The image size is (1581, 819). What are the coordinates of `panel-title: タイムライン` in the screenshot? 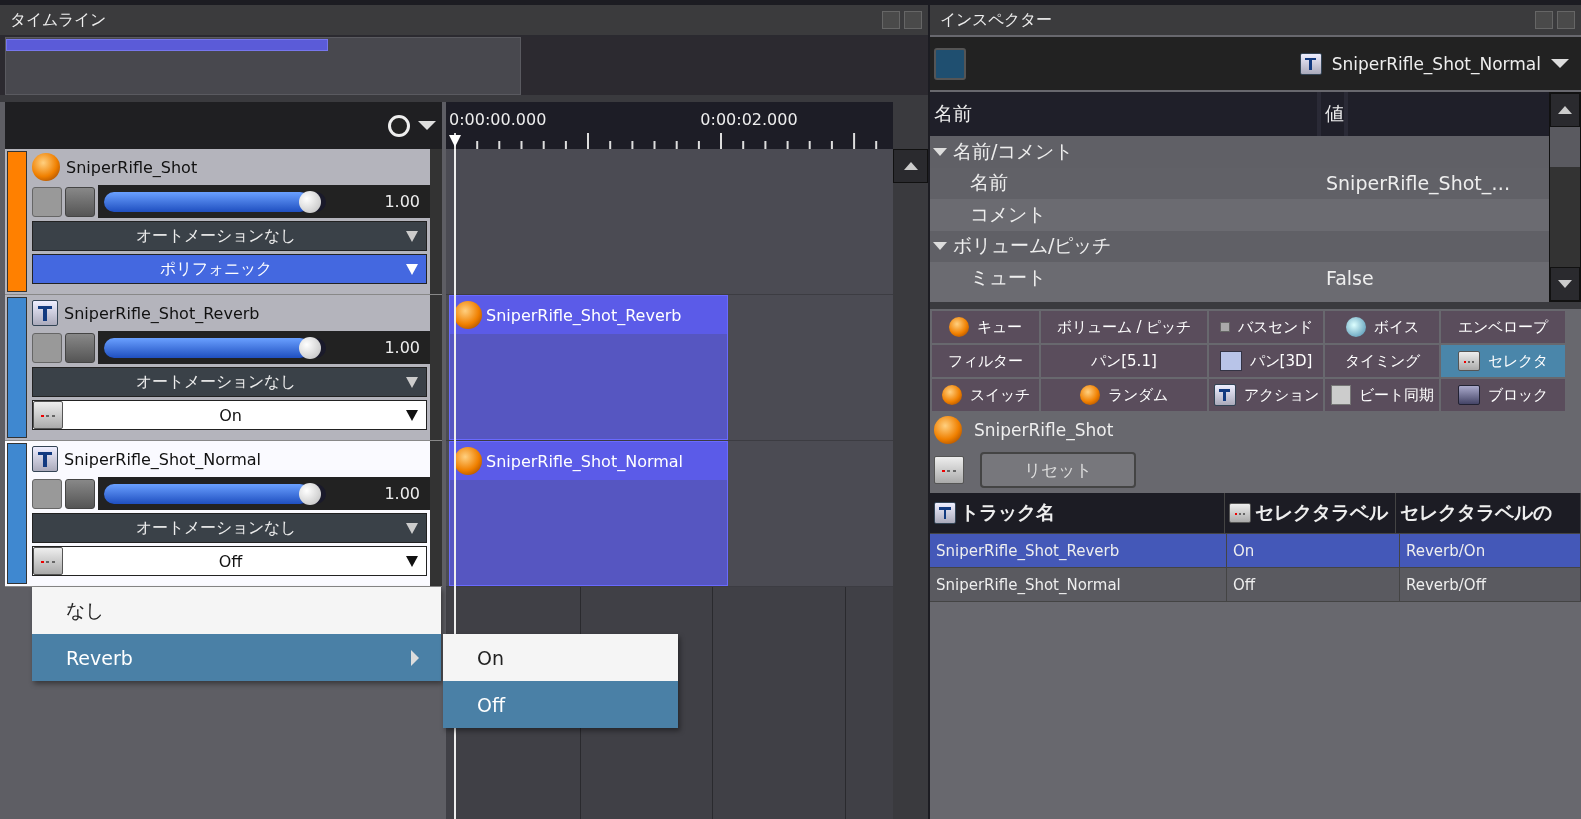 It's located at (58, 20).